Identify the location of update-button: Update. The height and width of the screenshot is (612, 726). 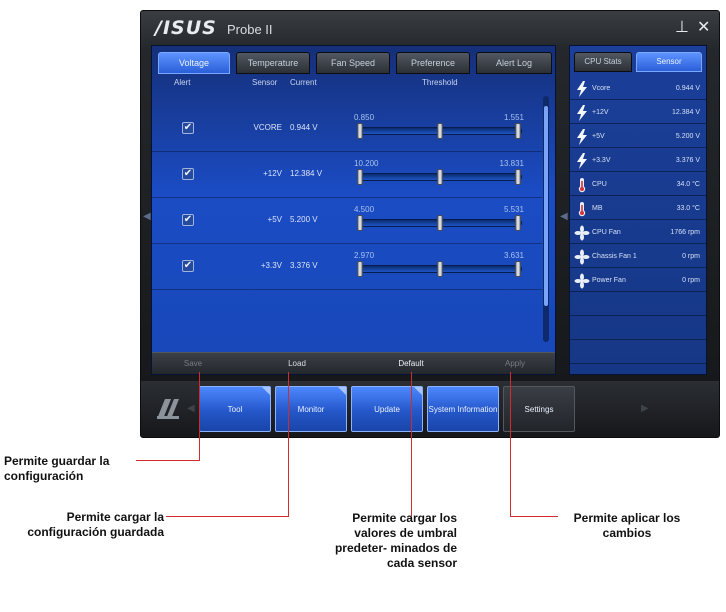
(387, 409).